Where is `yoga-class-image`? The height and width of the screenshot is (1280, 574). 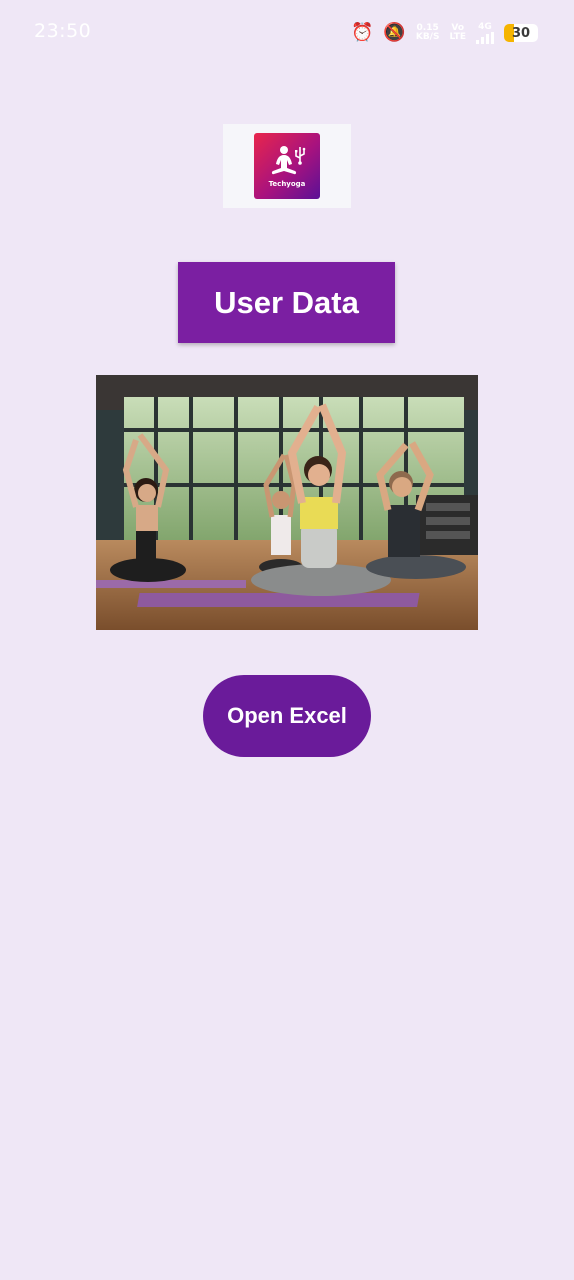 yoga-class-image is located at coordinates (287, 502).